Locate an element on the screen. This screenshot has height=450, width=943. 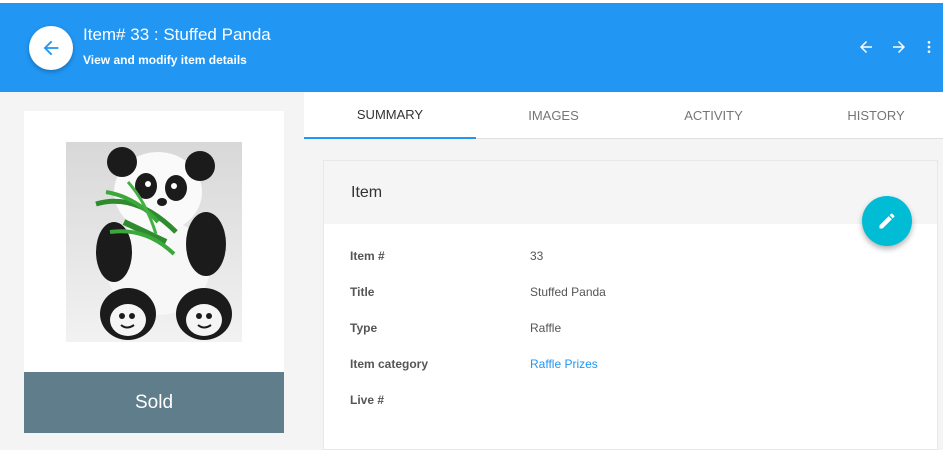
tab-activity: ACTIVITY is located at coordinates (713, 115).